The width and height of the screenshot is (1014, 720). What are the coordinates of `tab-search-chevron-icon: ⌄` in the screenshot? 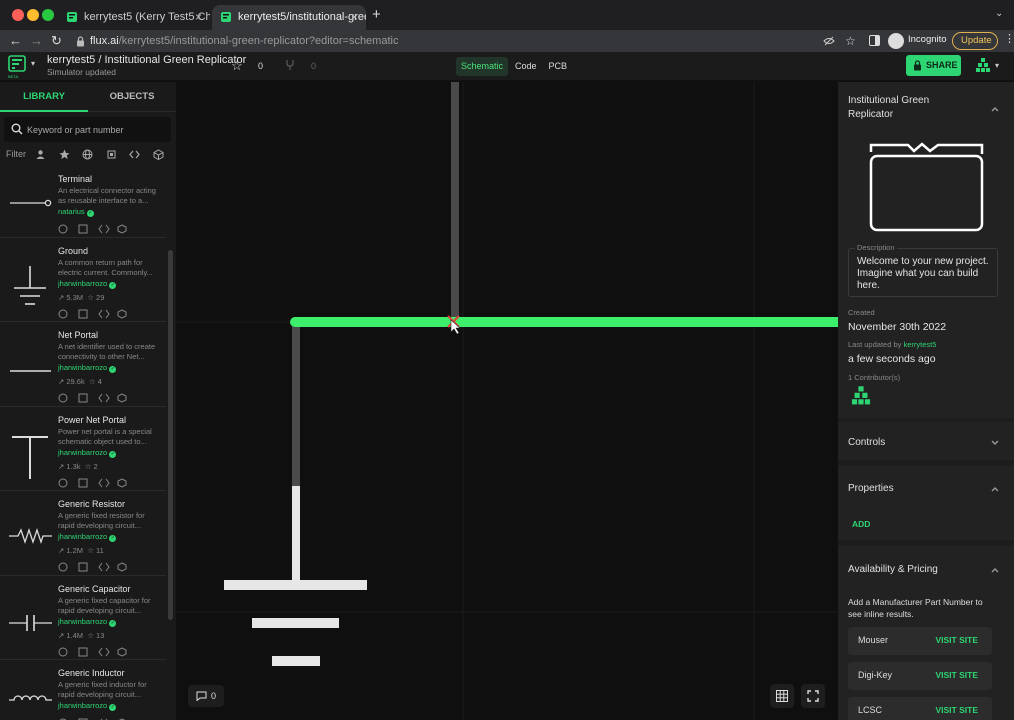 It's located at (999, 13).